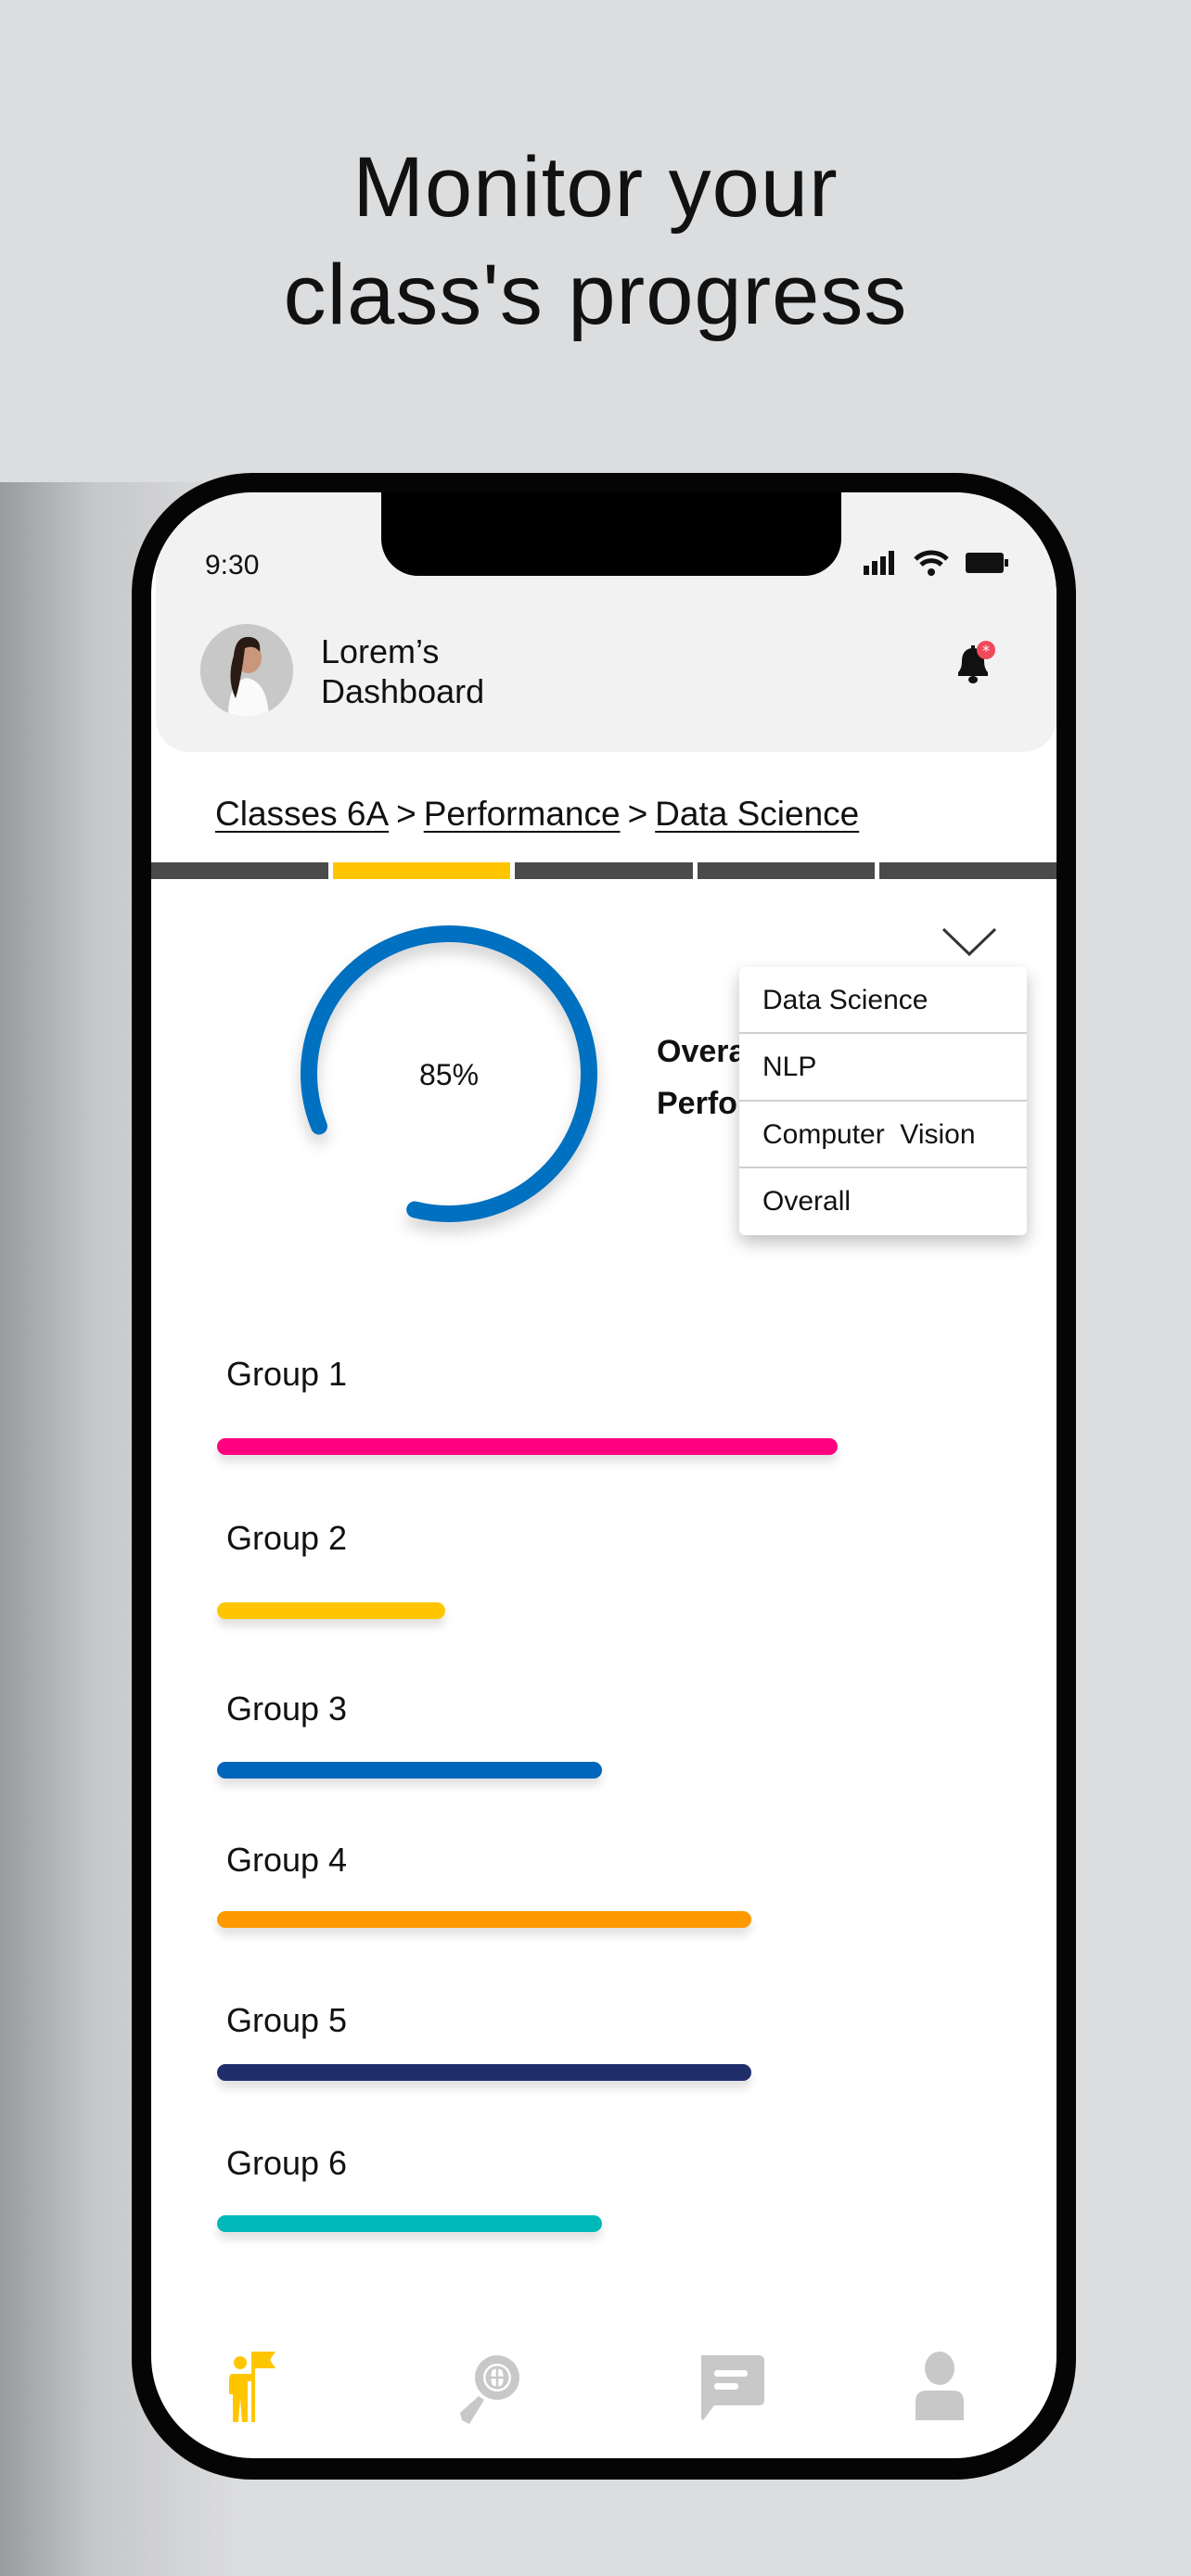  I want to click on wifi-icon, so click(931, 563).